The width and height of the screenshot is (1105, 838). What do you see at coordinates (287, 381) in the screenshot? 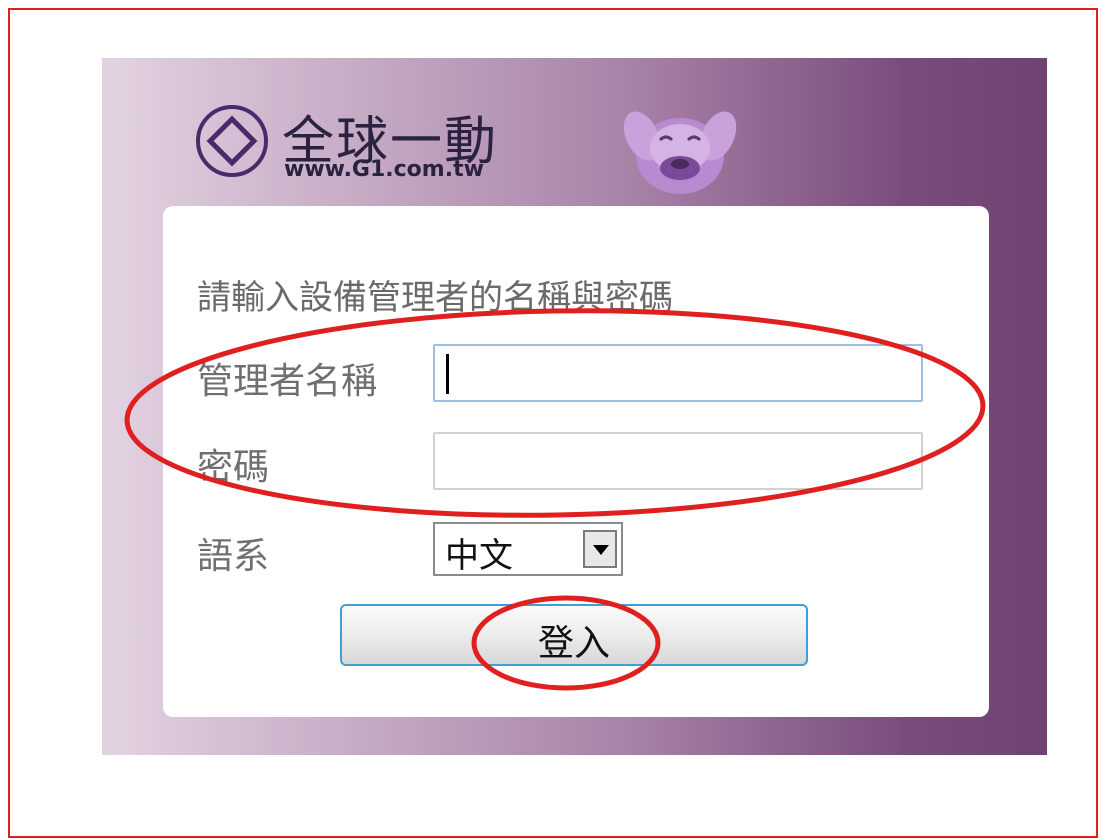
I see `username-label: 管理者名稱` at bounding box center [287, 381].